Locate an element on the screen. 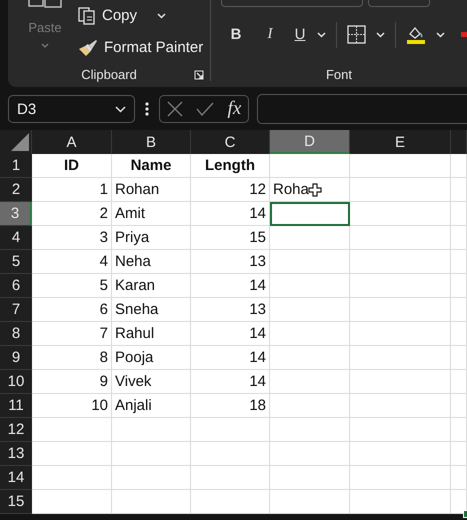 This screenshot has width=467, height=520. row-header: 11 is located at coordinates (16, 406).